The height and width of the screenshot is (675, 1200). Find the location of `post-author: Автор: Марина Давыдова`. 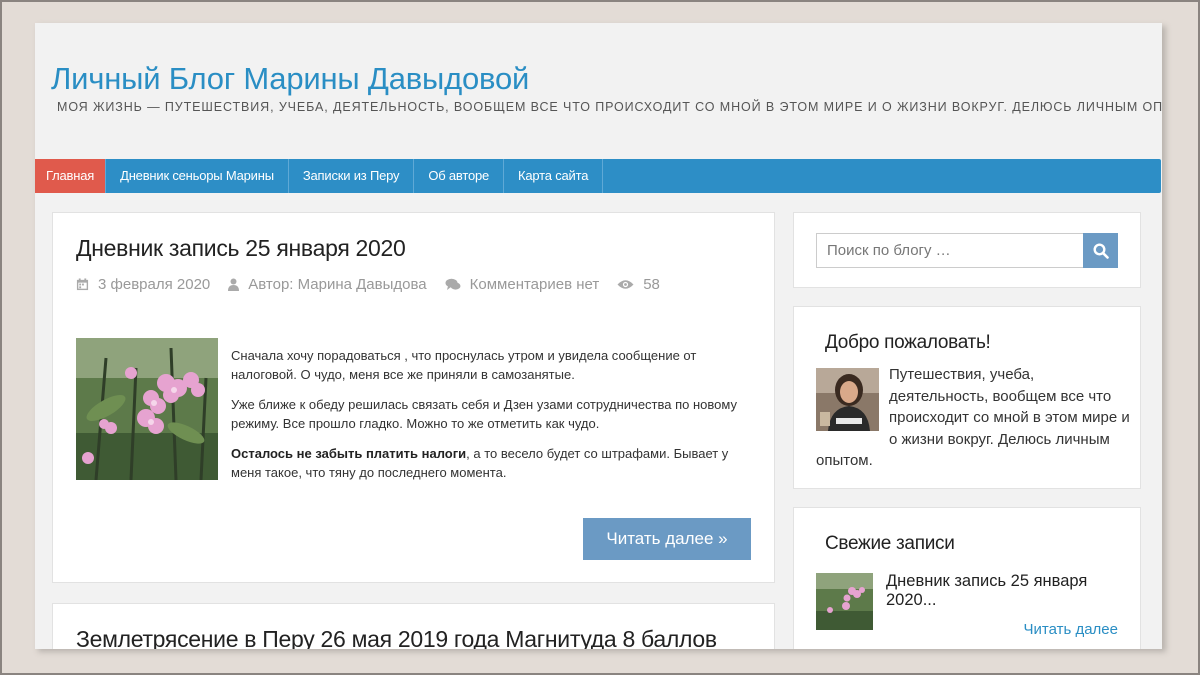

post-author: Автор: Марина Давыдова is located at coordinates (327, 284).